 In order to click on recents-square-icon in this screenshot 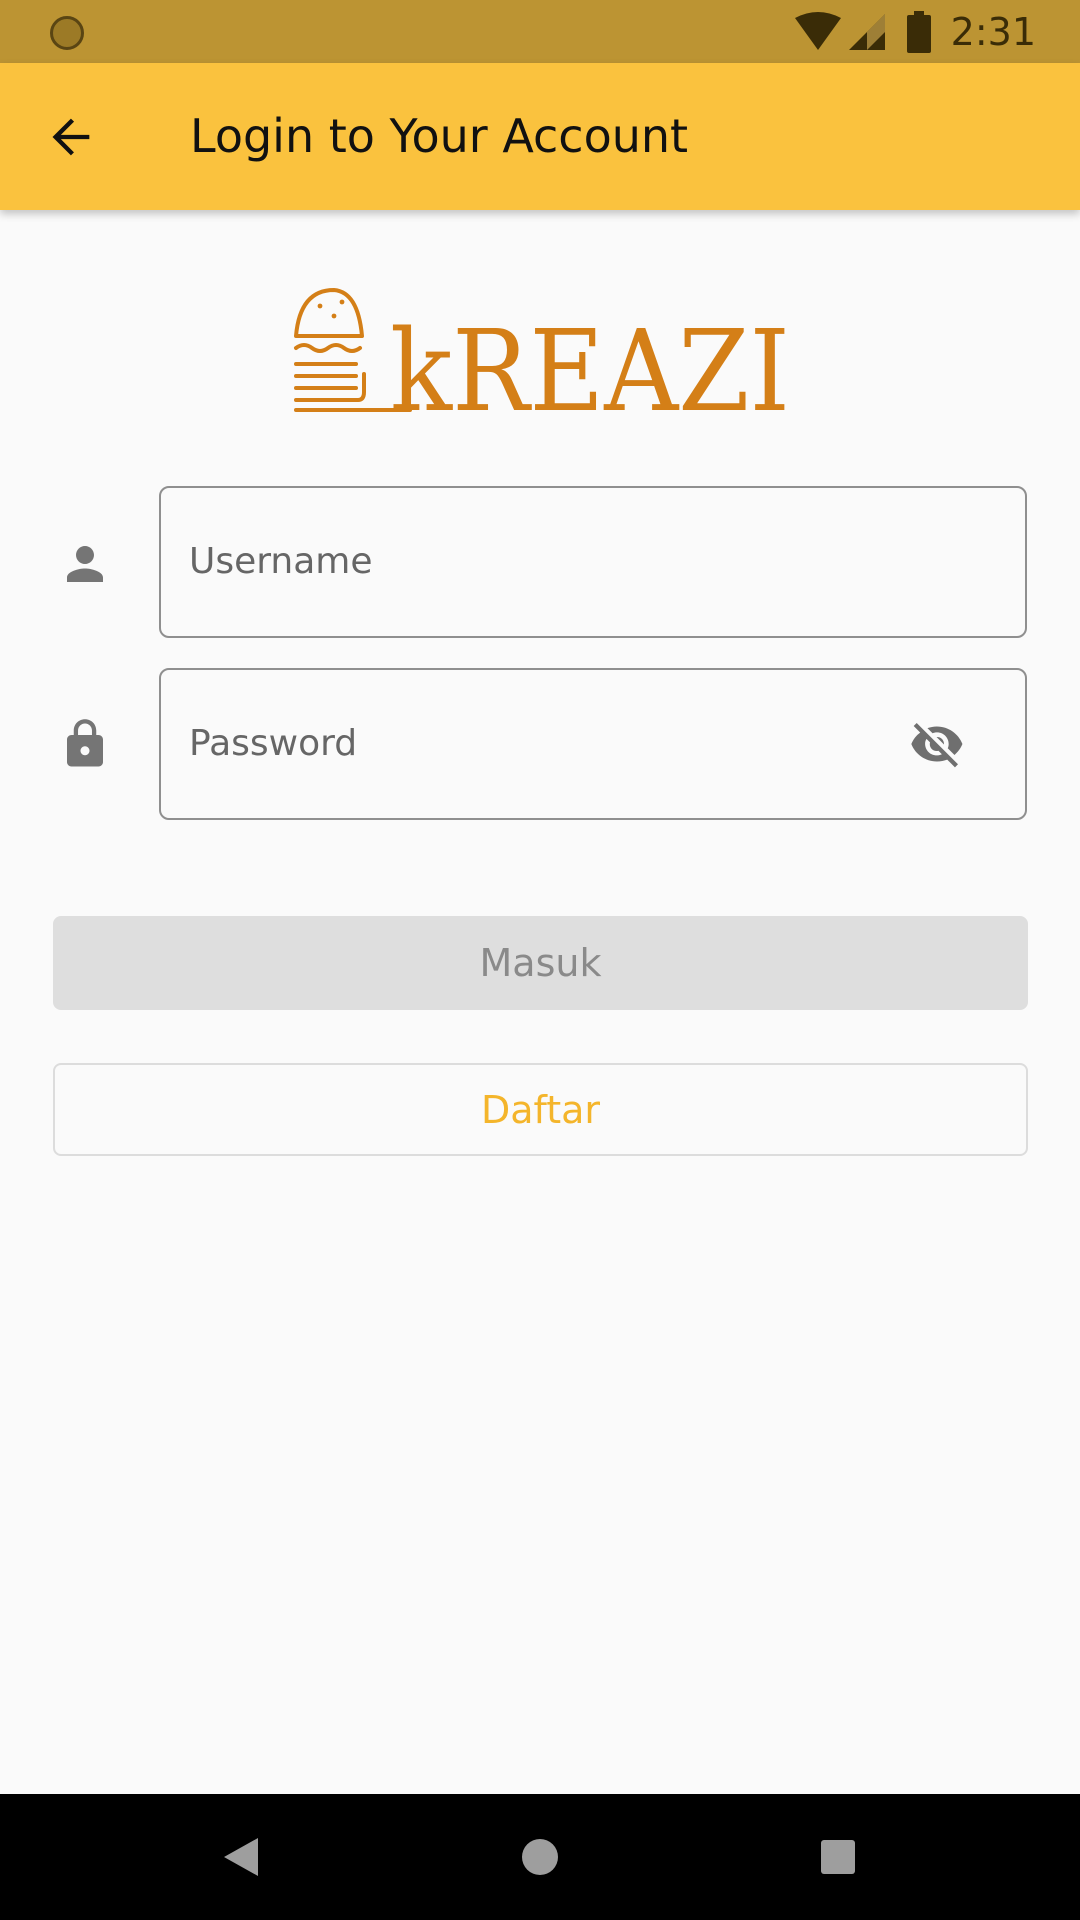, I will do `click(838, 1857)`.